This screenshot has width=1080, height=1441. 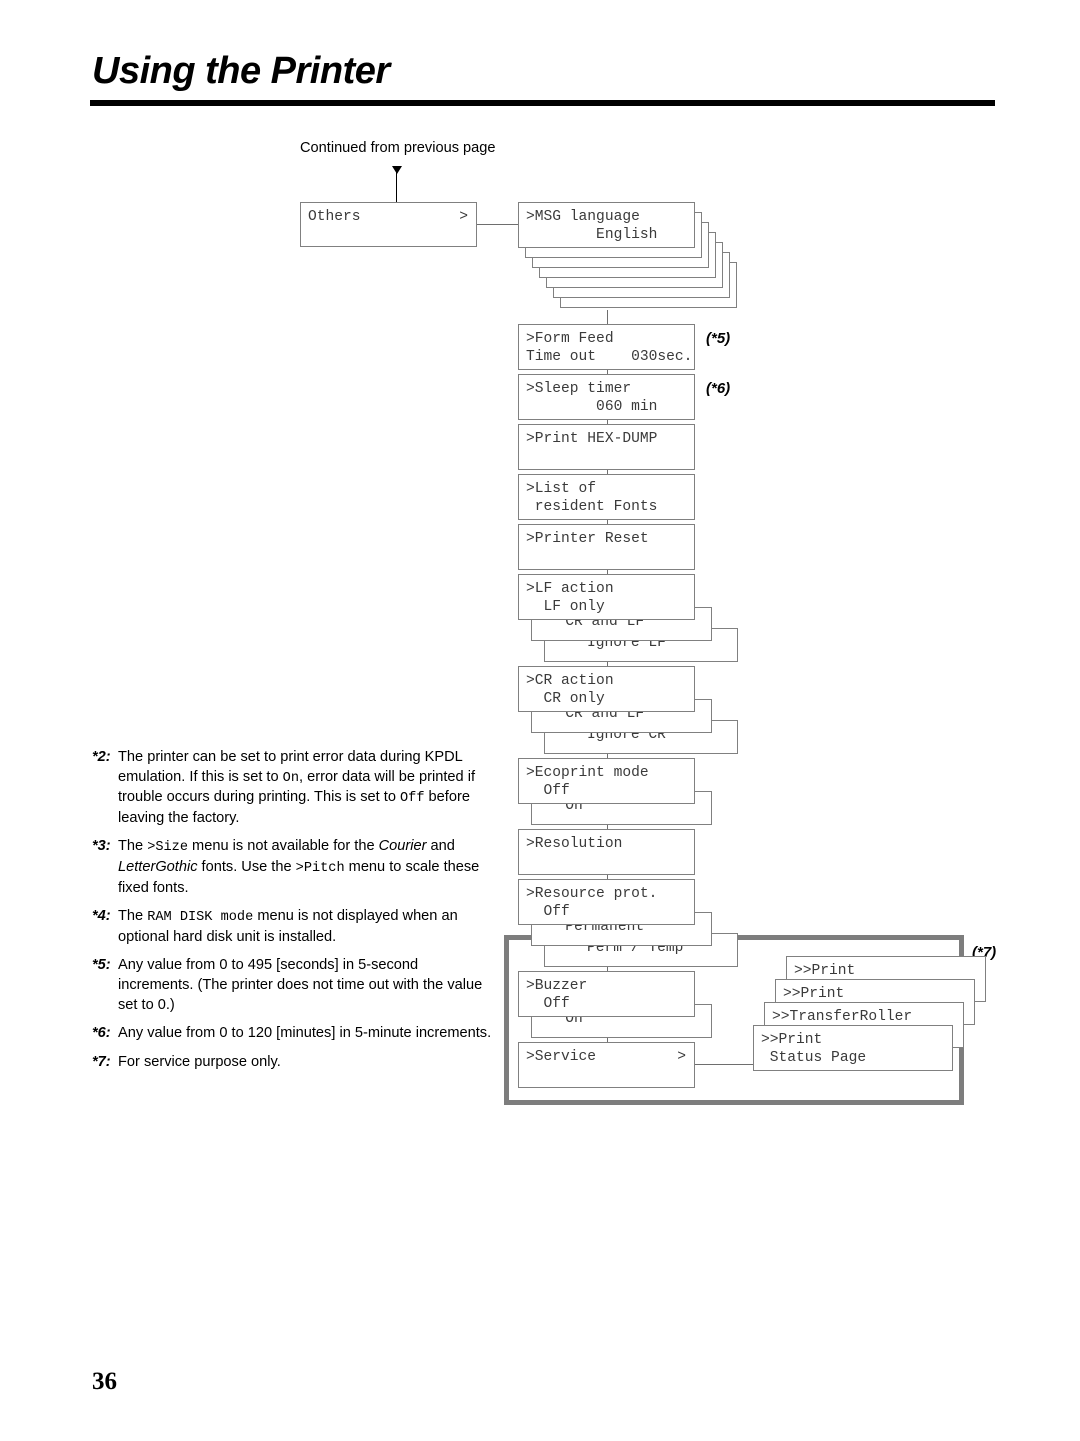 What do you see at coordinates (397, 170) in the screenshot?
I see `arrow-down-icon` at bounding box center [397, 170].